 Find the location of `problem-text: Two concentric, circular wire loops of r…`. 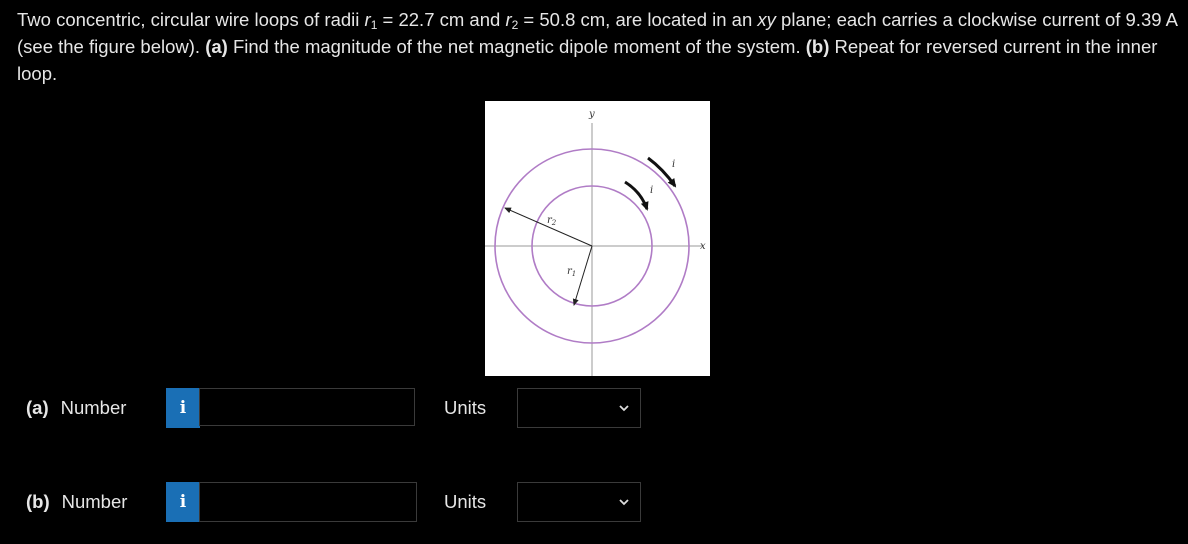

problem-text: Two concentric, circular wire loops of r… is located at coordinates (191, 19).